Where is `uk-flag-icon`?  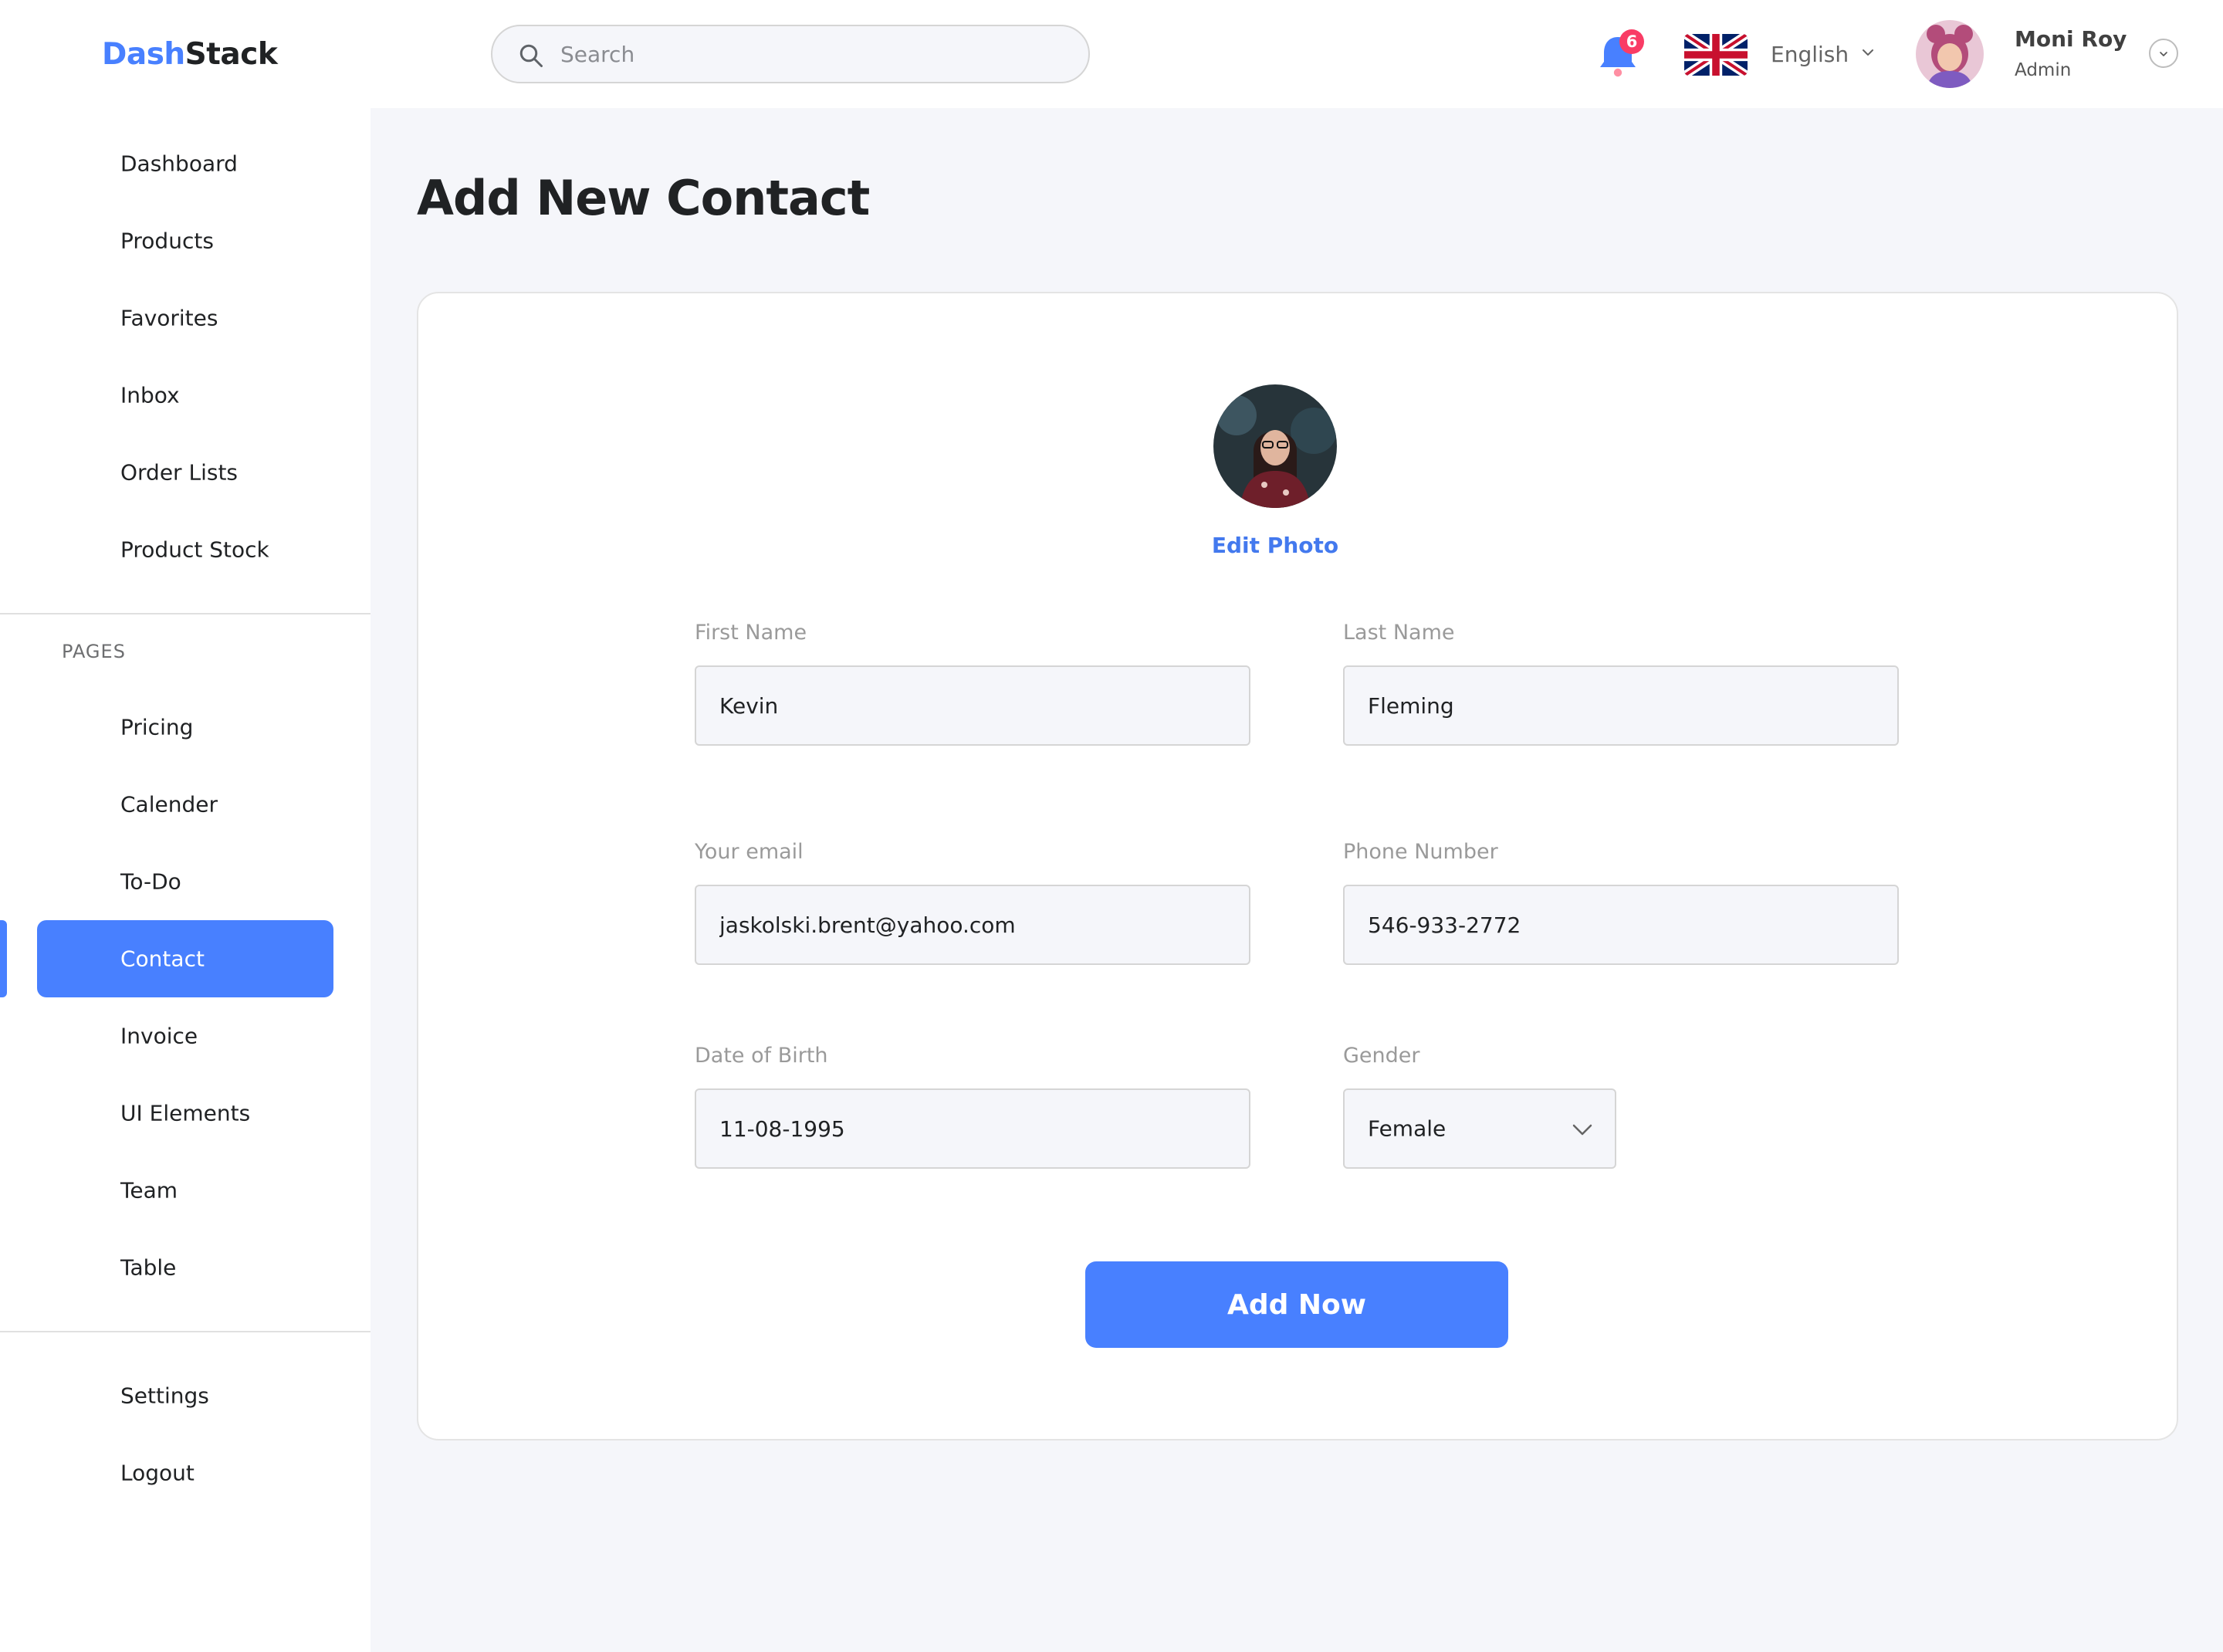
uk-flag-icon is located at coordinates (1716, 55).